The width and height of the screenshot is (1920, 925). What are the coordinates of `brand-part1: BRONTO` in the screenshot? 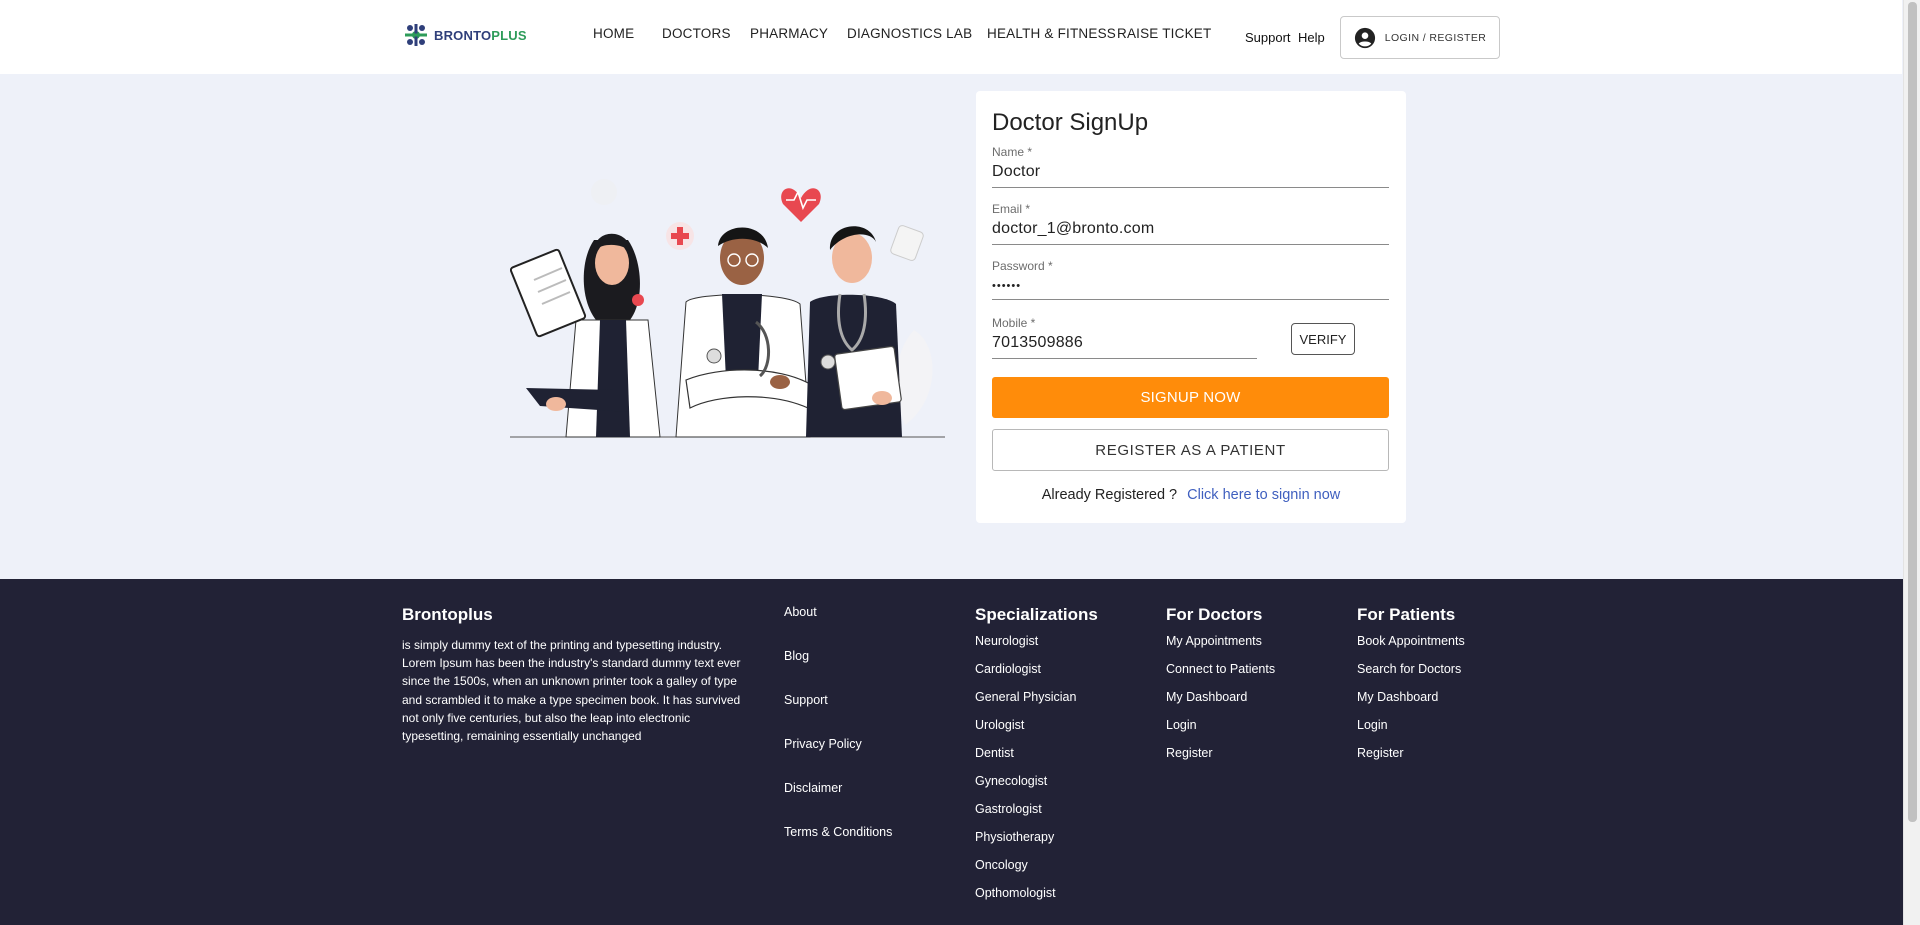 It's located at (463, 35).